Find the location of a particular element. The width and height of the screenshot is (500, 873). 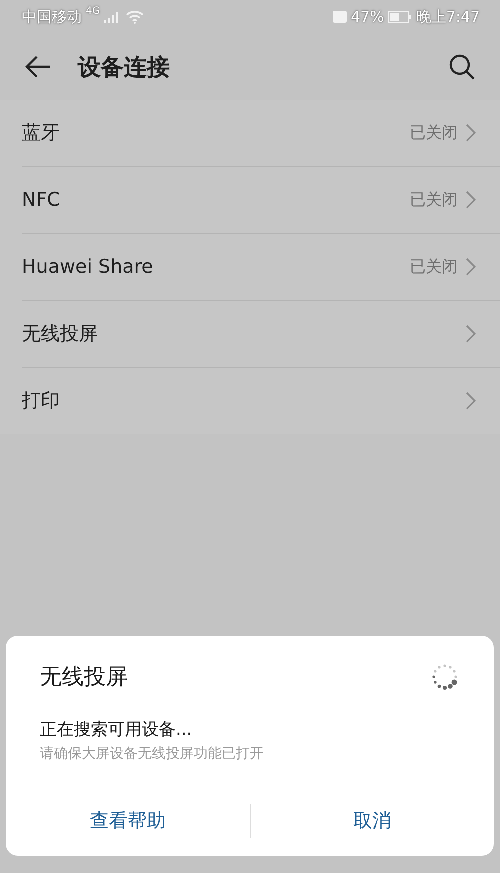

settings-row: Huawei Share 已关闭 is located at coordinates (261, 267).